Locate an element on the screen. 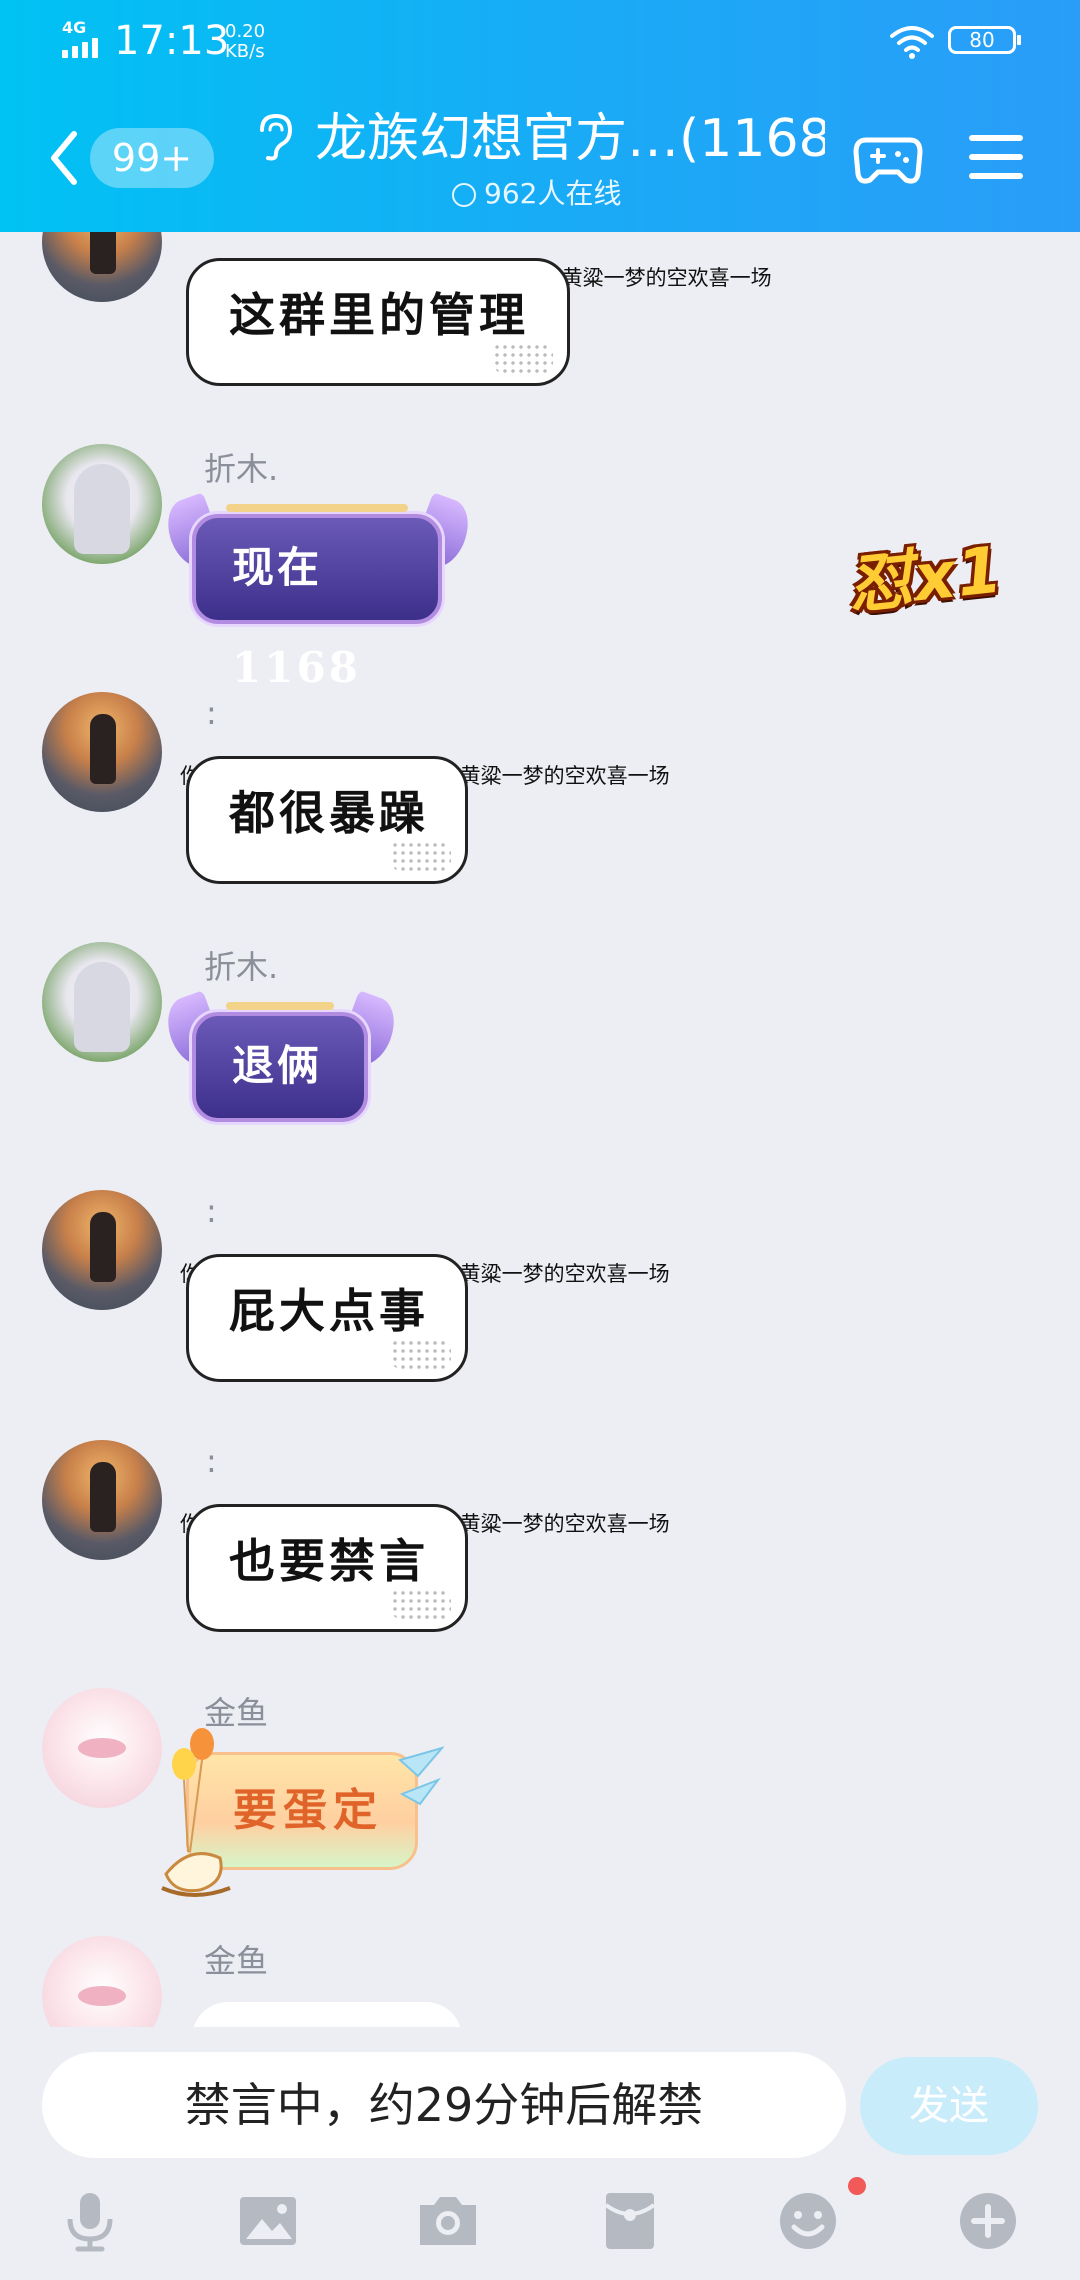 The image size is (1080, 2280). red-packet-icon is located at coordinates (630, 2221).